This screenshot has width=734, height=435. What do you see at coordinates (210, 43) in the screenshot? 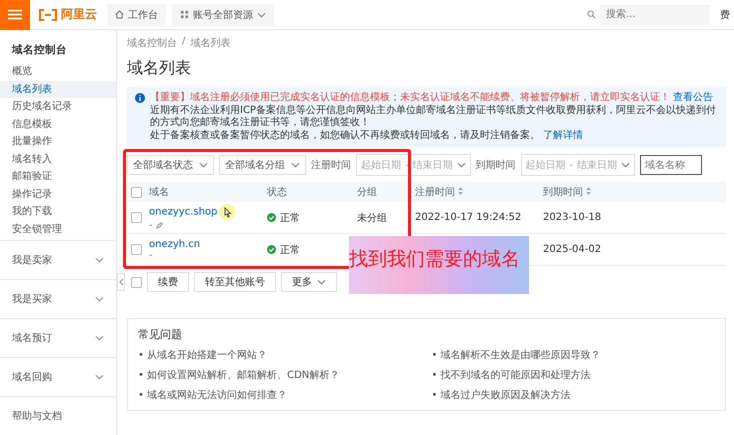
I see `breadcrumb-item: 域名列表` at bounding box center [210, 43].